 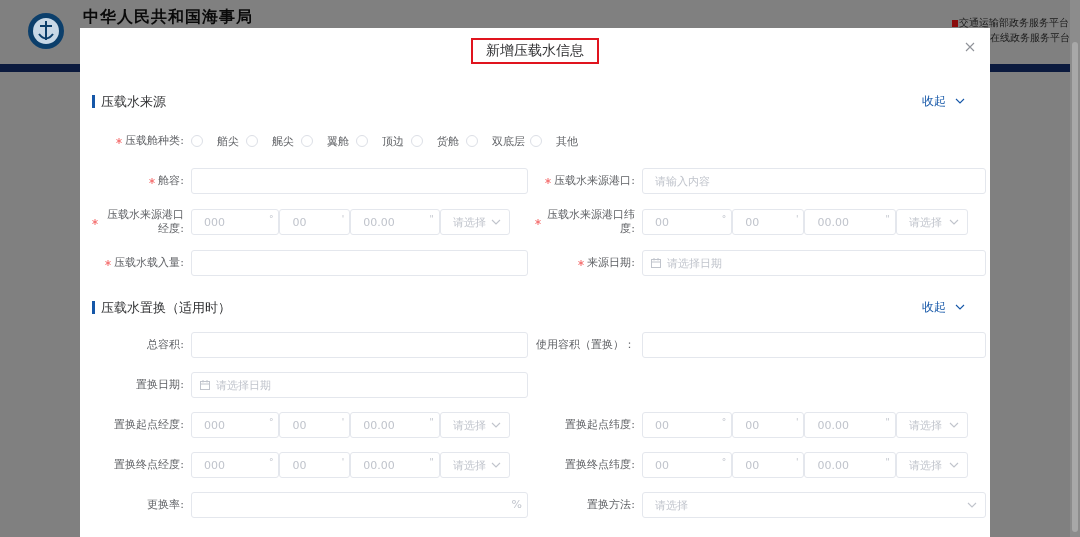 I want to click on radio-option: 艉尖, so click(x=273, y=141).